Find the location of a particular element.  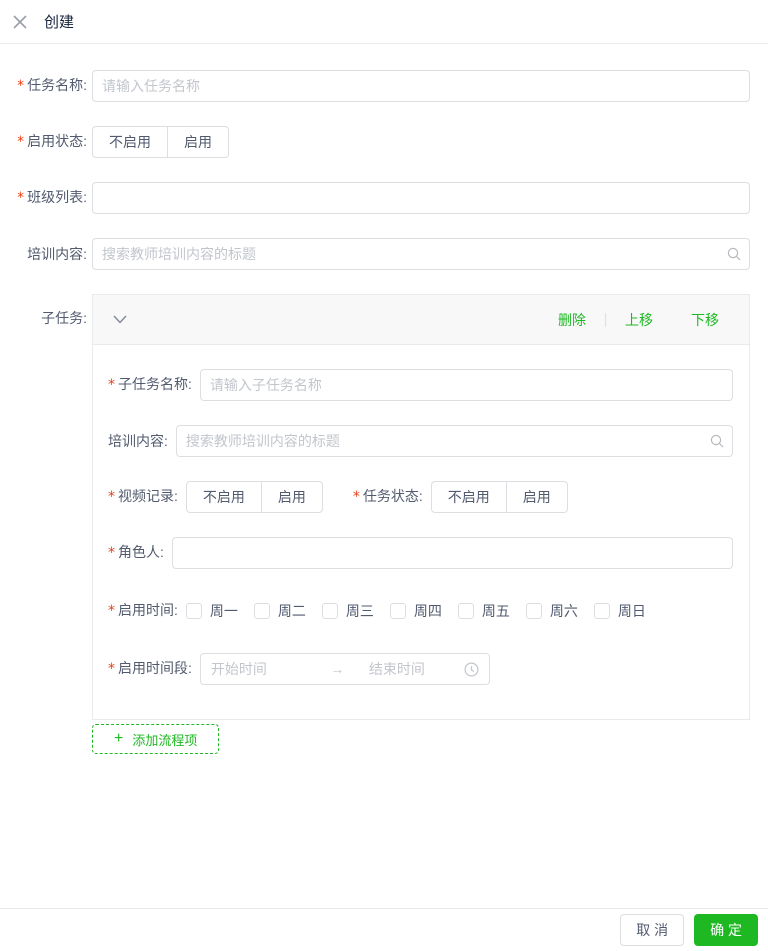

task-status-off-button: 不启用 is located at coordinates (468, 497).